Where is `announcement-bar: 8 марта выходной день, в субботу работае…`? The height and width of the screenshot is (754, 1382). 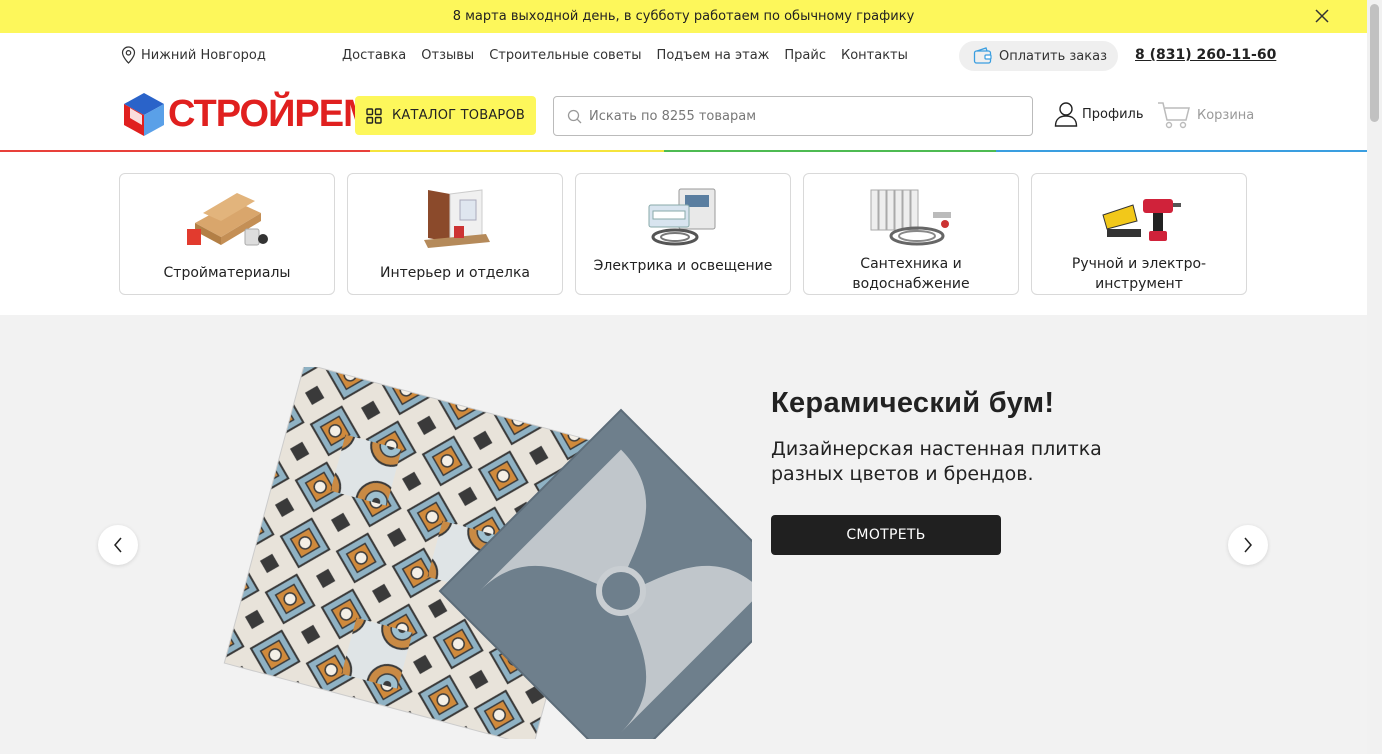 announcement-bar: 8 марта выходной день, в субботу работае… is located at coordinates (683, 16).